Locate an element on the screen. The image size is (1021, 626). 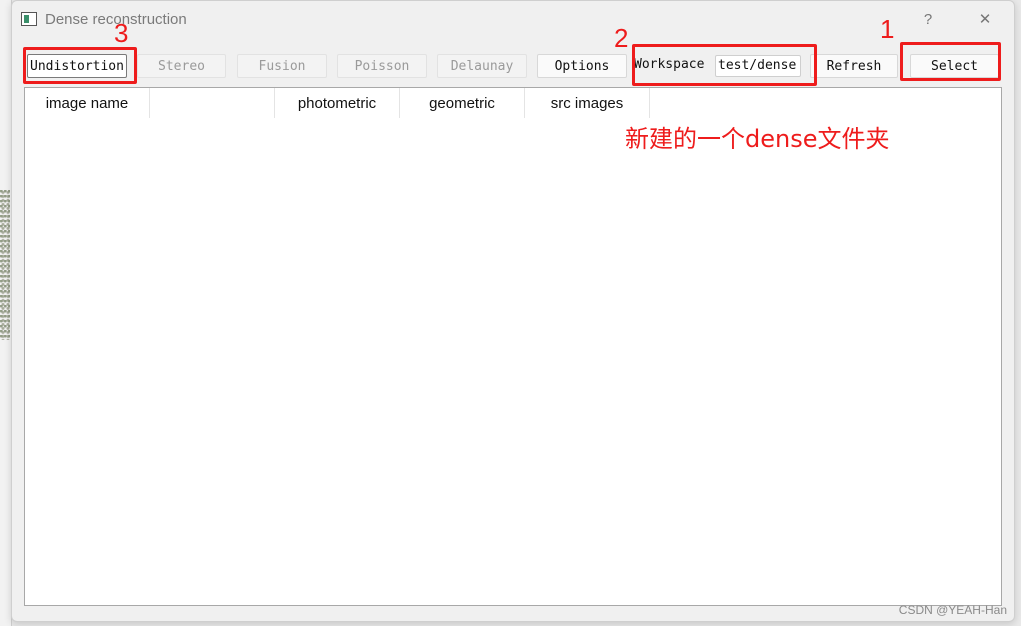
stereo-button: Stereo is located at coordinates (181, 66).